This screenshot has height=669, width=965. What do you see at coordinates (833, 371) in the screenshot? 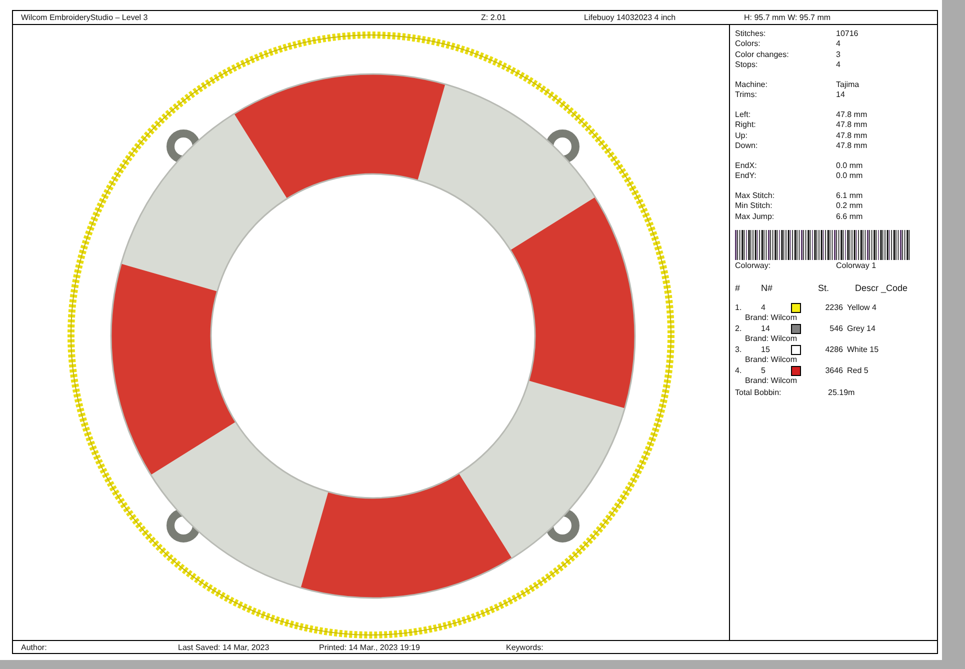
I see `thread-stitches: 3646` at bounding box center [833, 371].